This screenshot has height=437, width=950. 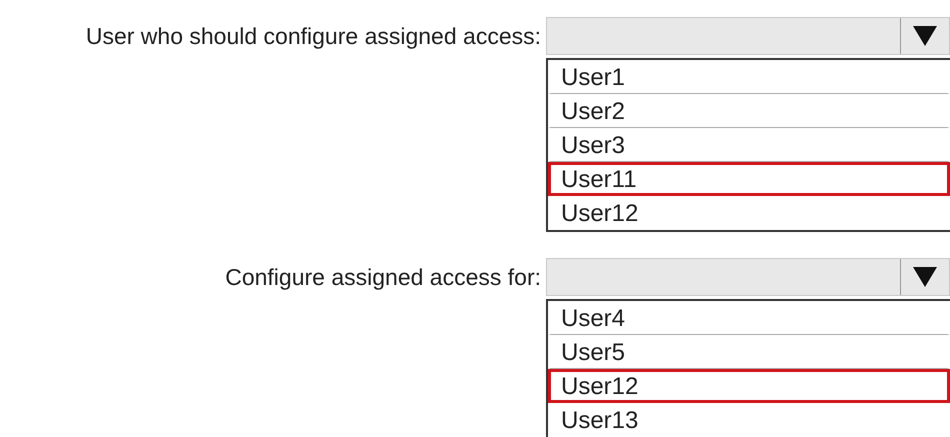 I want to click on dropdown-option: User5, so click(x=749, y=352).